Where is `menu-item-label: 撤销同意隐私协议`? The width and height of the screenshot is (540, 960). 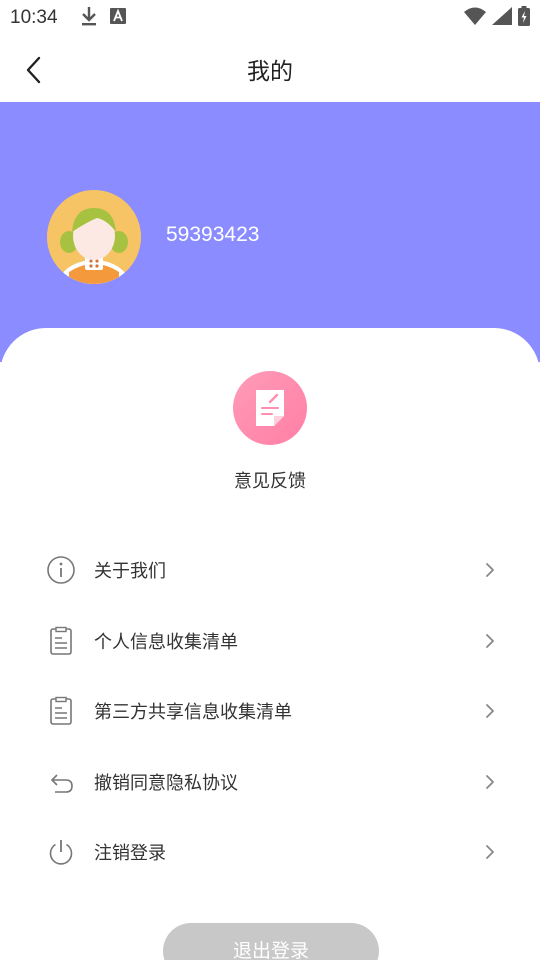 menu-item-label: 撤销同意隐私协议 is located at coordinates (166, 783).